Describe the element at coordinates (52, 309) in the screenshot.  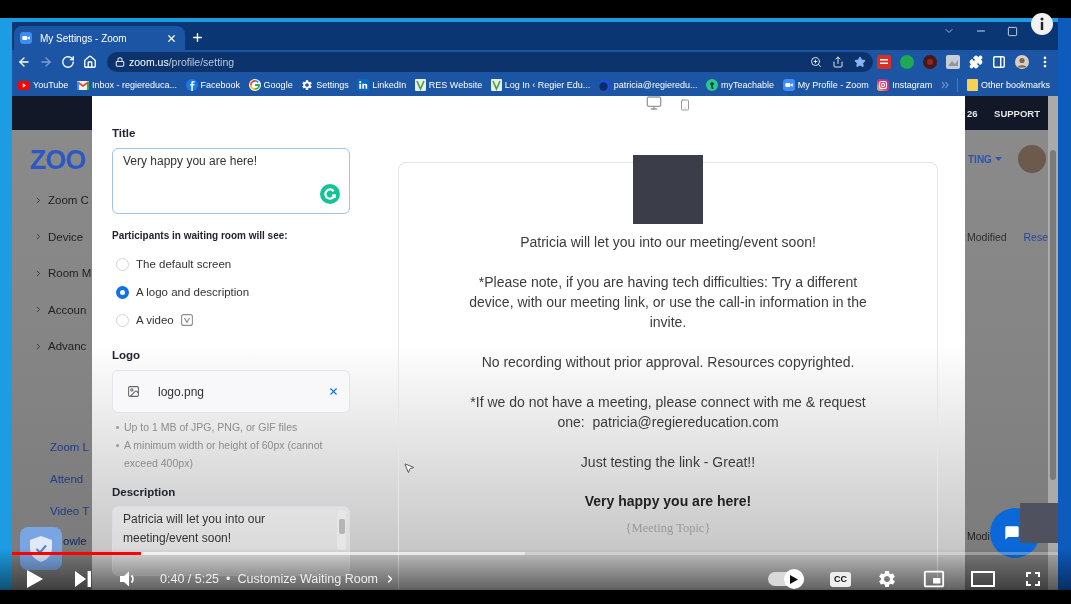
I see `nav-item: Accoun` at that location.